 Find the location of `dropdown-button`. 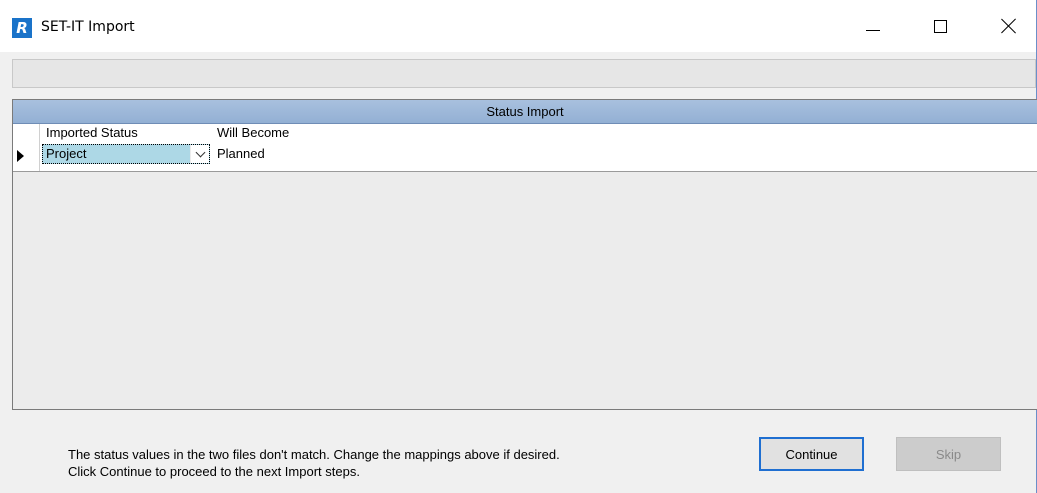

dropdown-button is located at coordinates (199, 154).